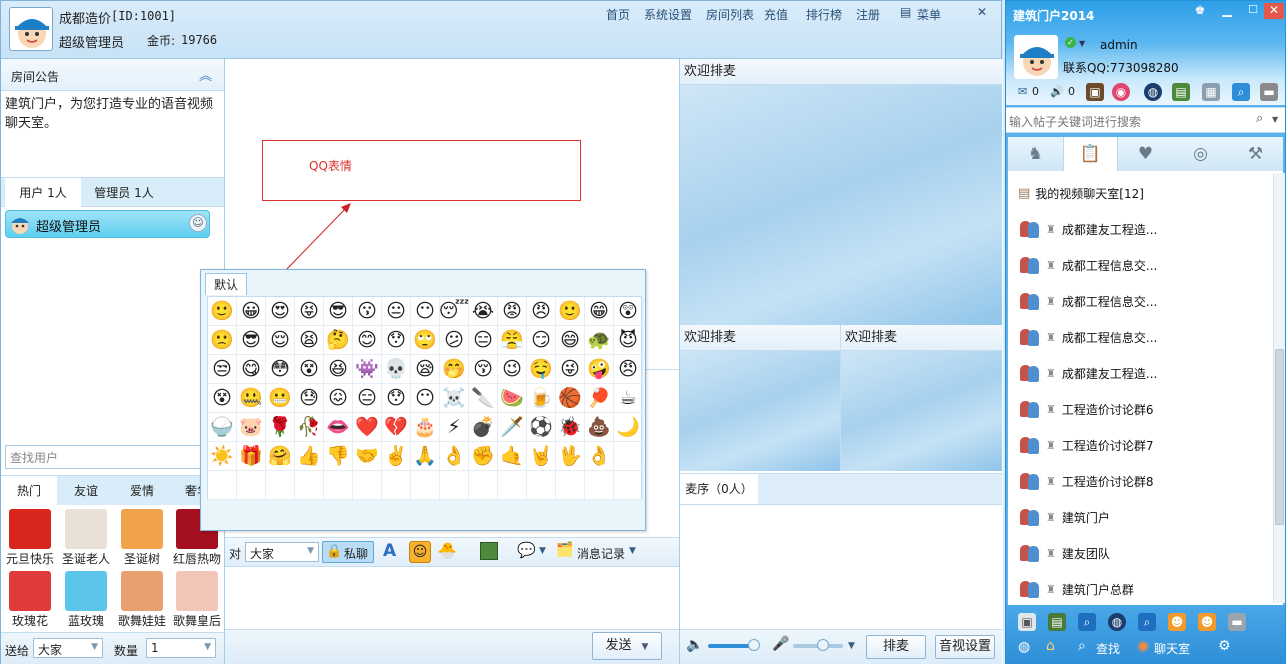 The height and width of the screenshot is (664, 1286). Describe the element at coordinates (280, 427) in the screenshot. I see `emoji-item: 🌹` at that location.